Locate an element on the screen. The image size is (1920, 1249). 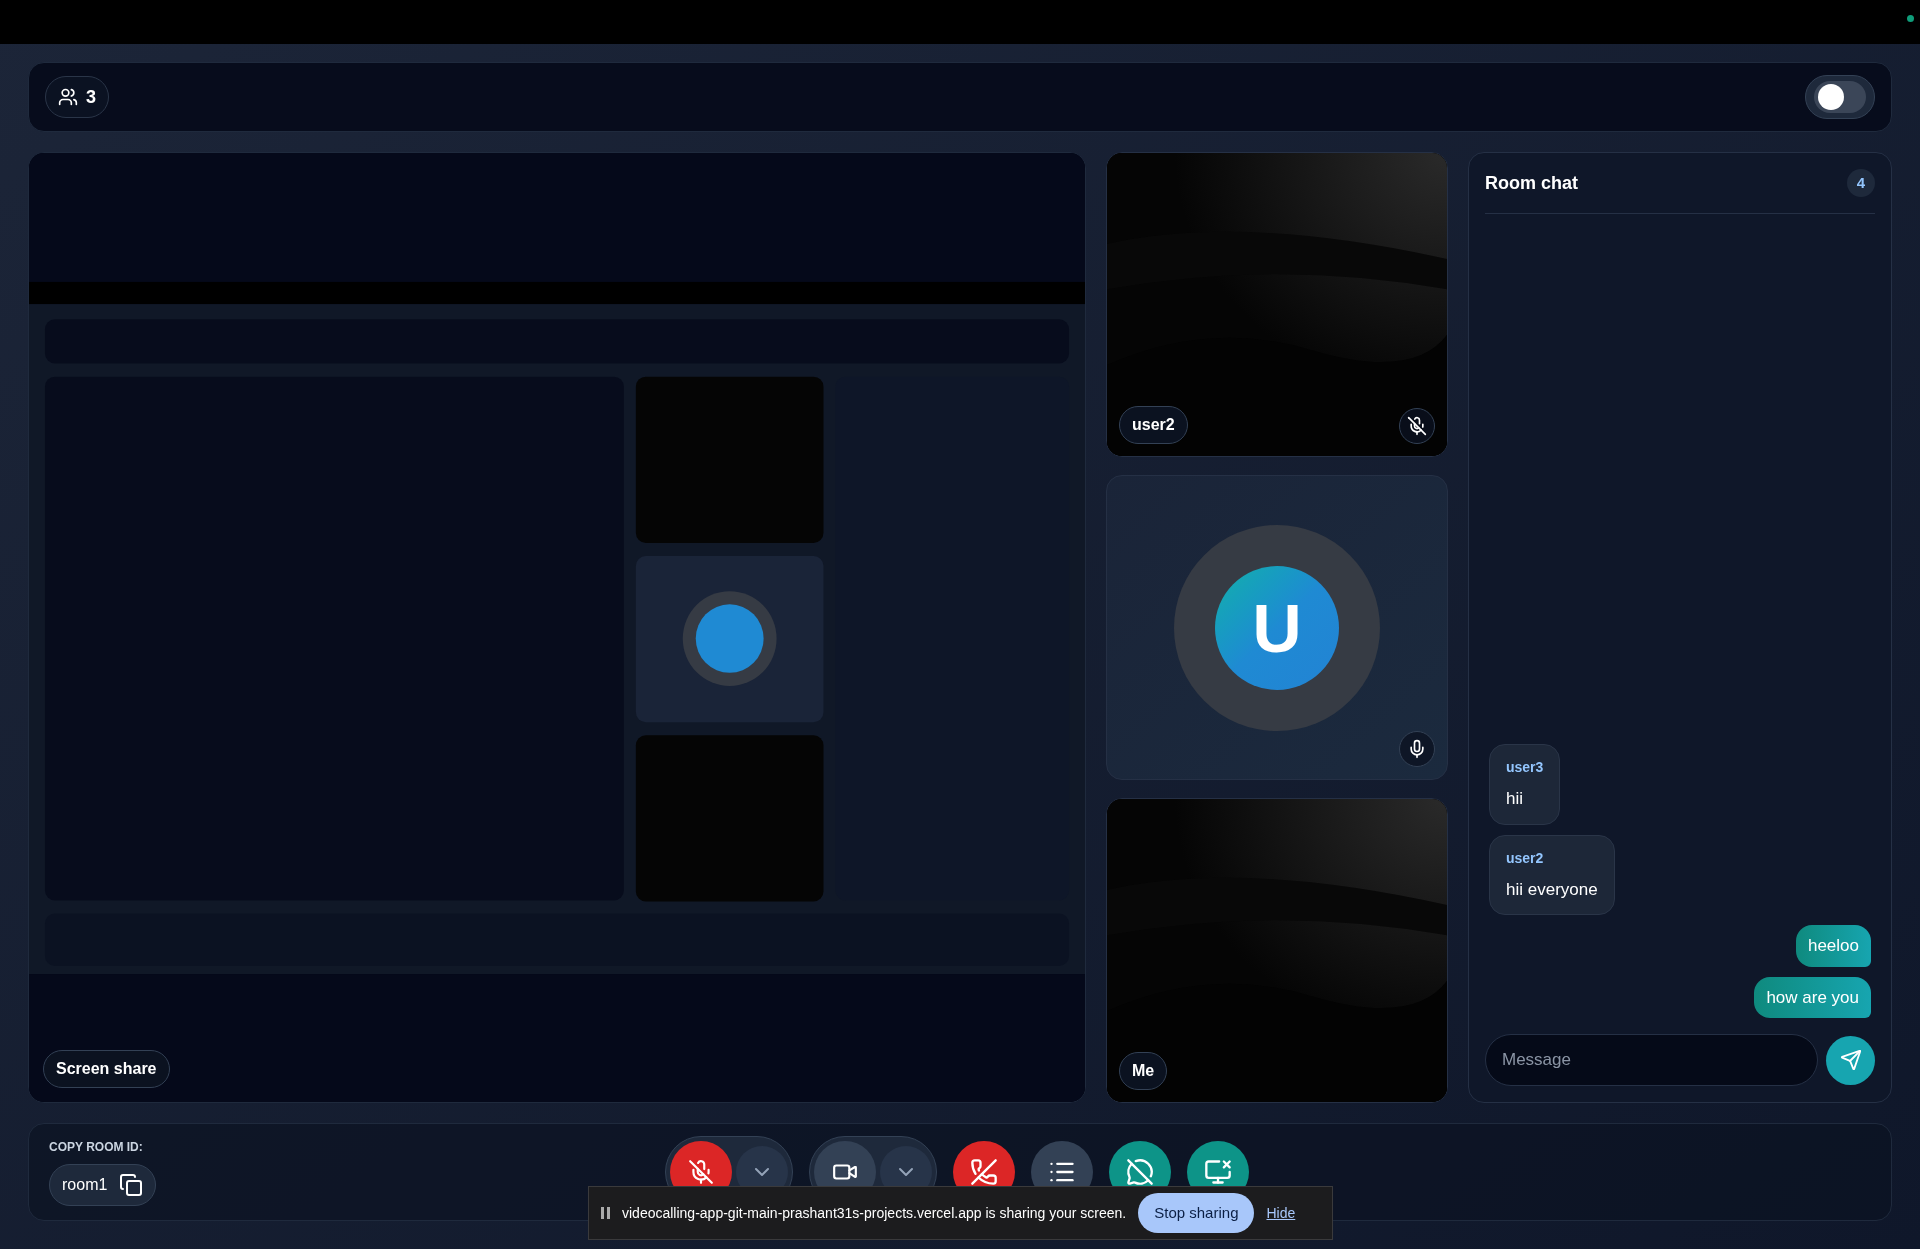
users-icon is located at coordinates (68, 97).